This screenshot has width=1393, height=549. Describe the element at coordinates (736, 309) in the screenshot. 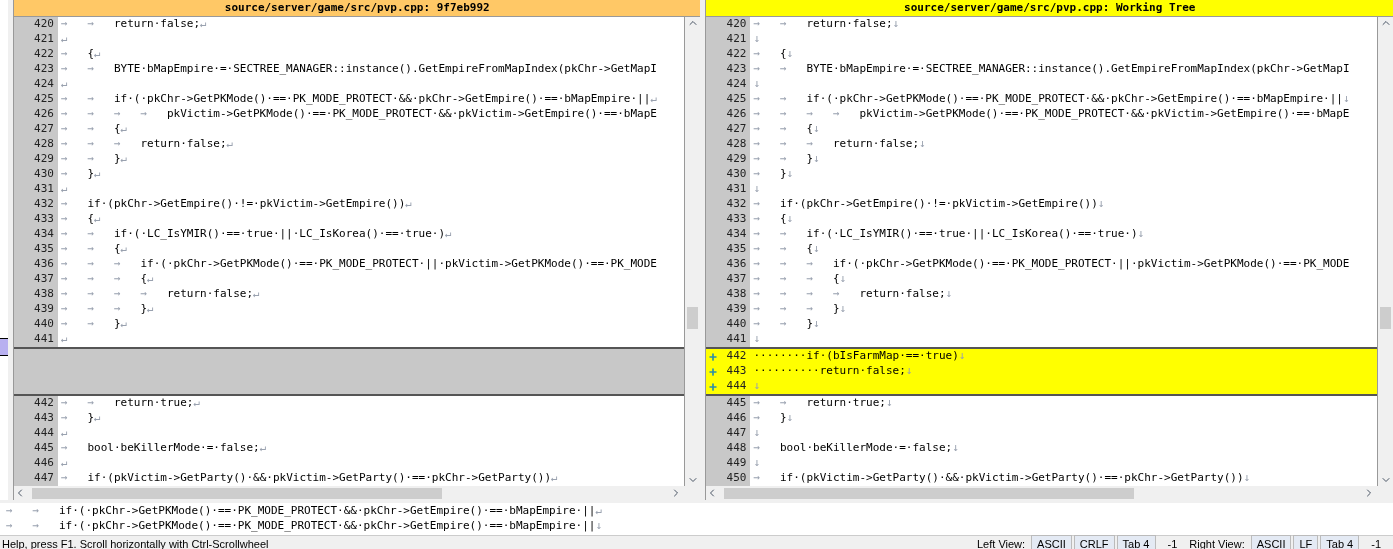

I see `line-number: 439` at that location.